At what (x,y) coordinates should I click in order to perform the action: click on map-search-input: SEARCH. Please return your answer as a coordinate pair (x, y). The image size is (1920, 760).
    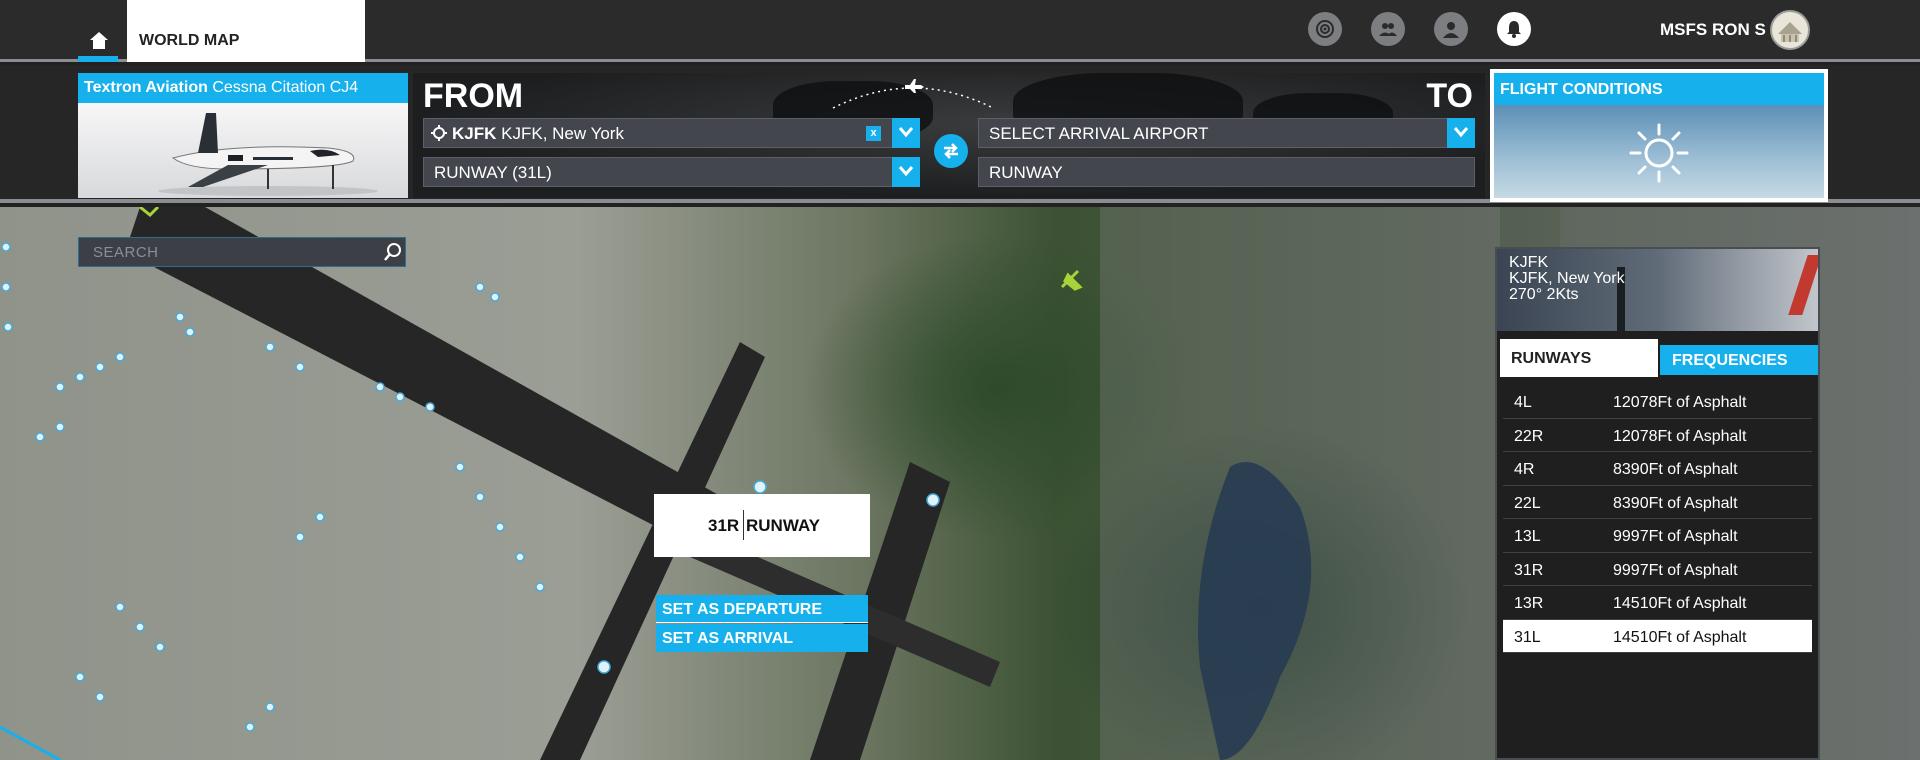
    Looking at the image, I should click on (242, 252).